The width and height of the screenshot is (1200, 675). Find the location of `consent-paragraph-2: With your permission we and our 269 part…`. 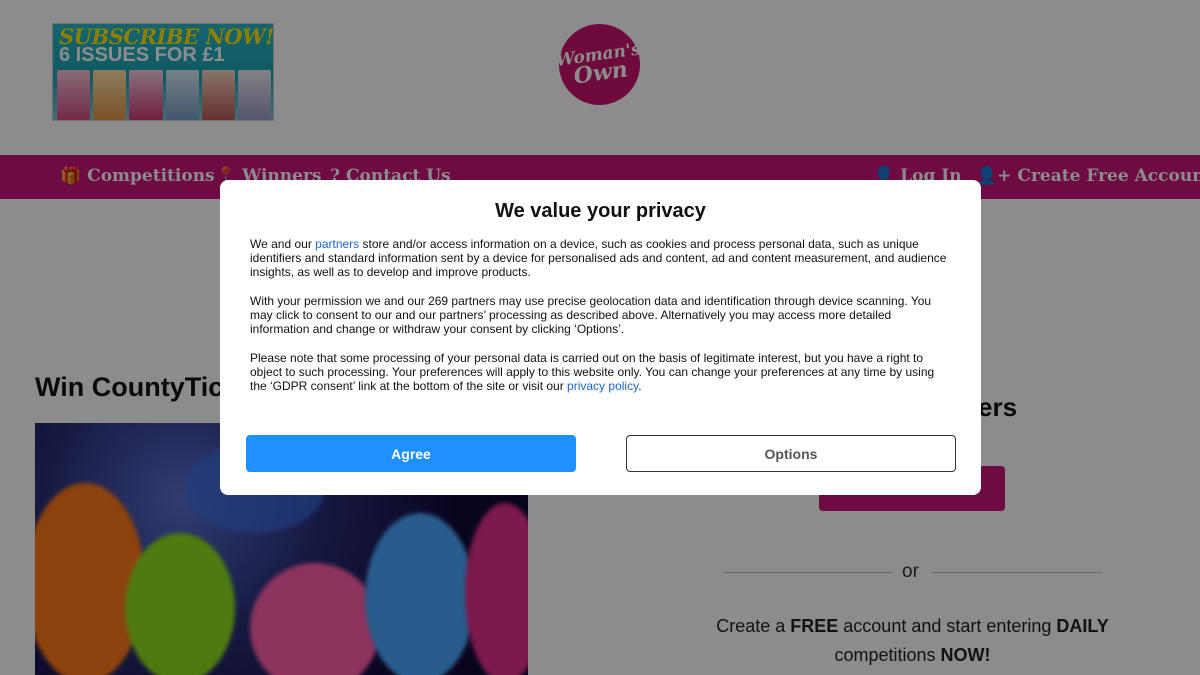

consent-paragraph-2: With your permission we and our 269 part… is located at coordinates (591, 315).